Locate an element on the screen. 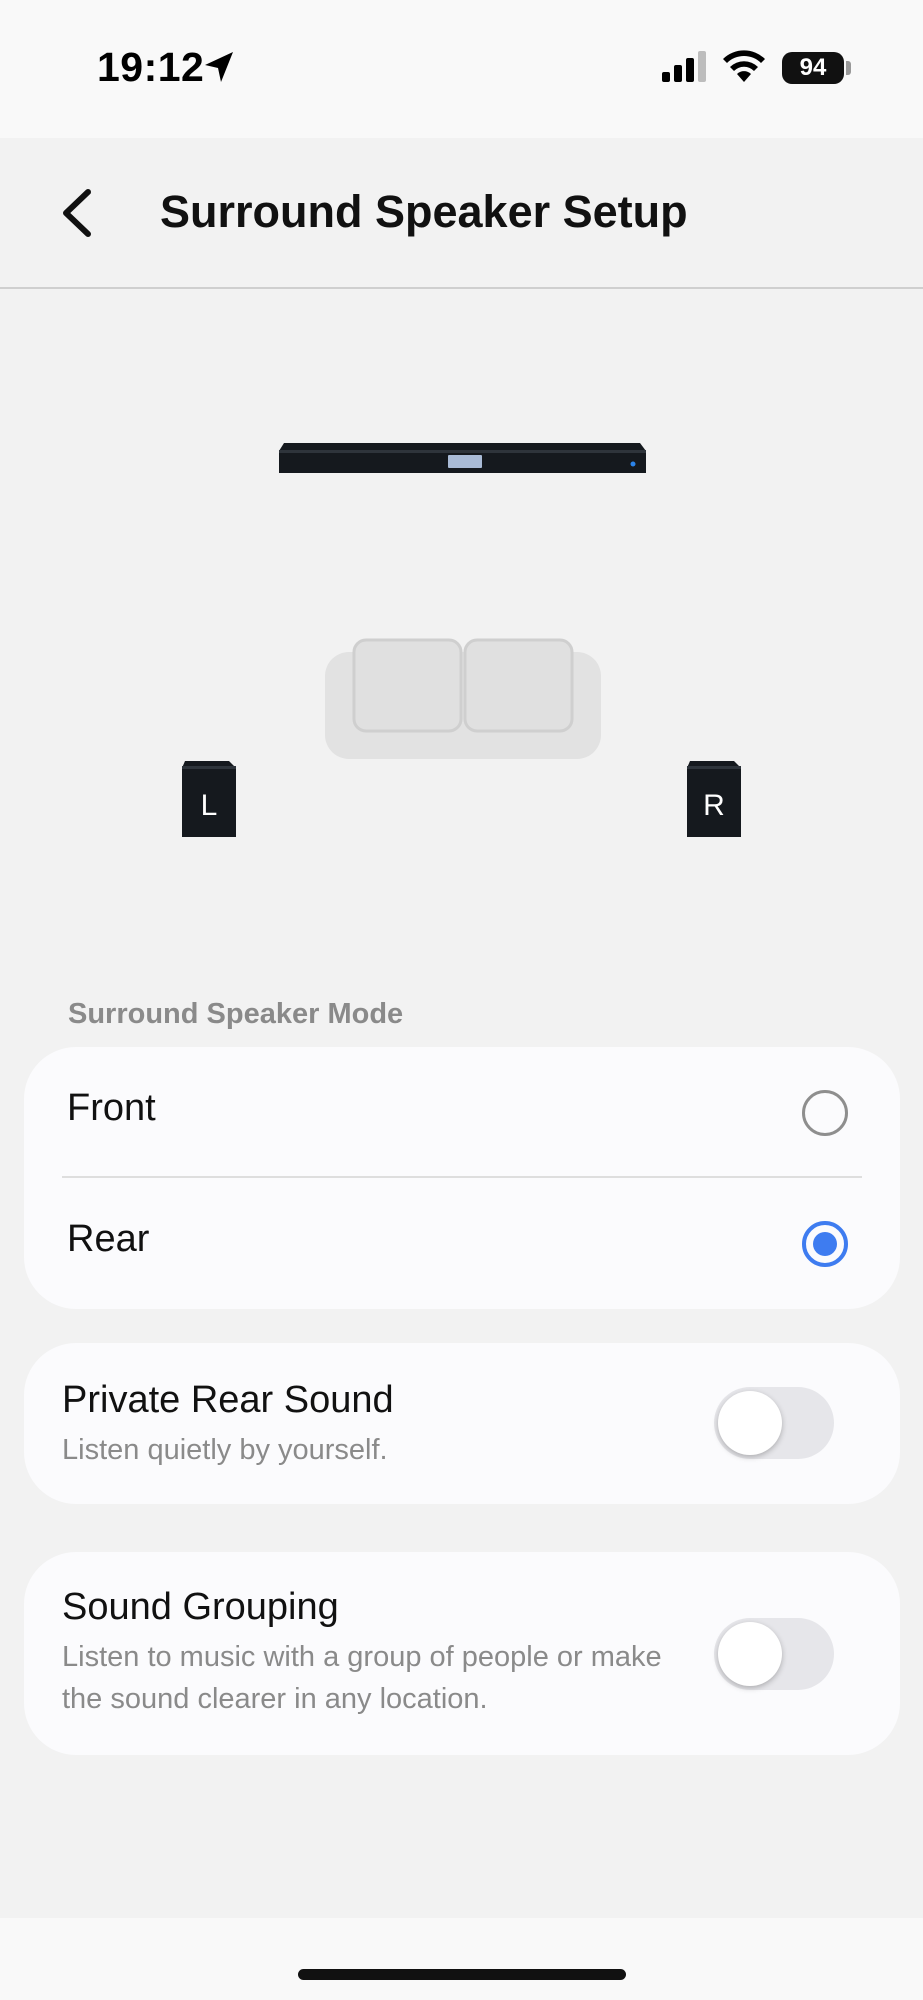 The height and width of the screenshot is (2000, 923). chevron-left-icon is located at coordinates (77, 213).